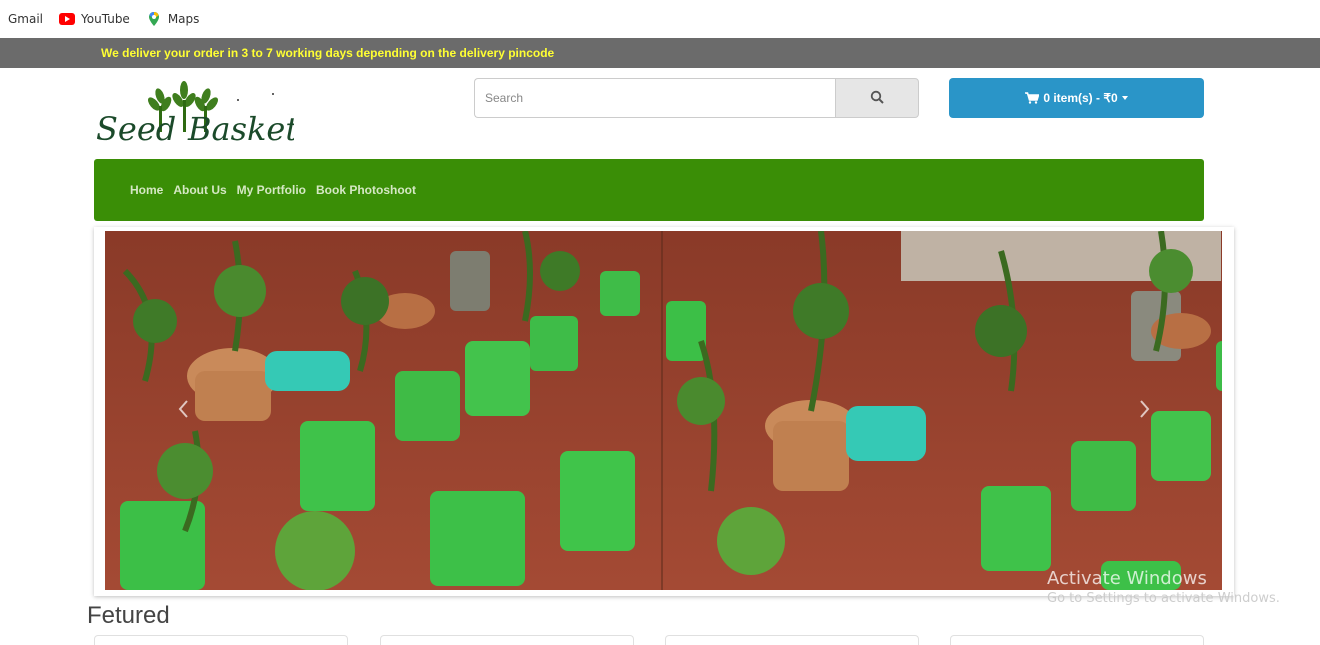 This screenshot has height=645, width=1320. What do you see at coordinates (136, 129) in the screenshot?
I see `logo-text-seed: Seed` at bounding box center [136, 129].